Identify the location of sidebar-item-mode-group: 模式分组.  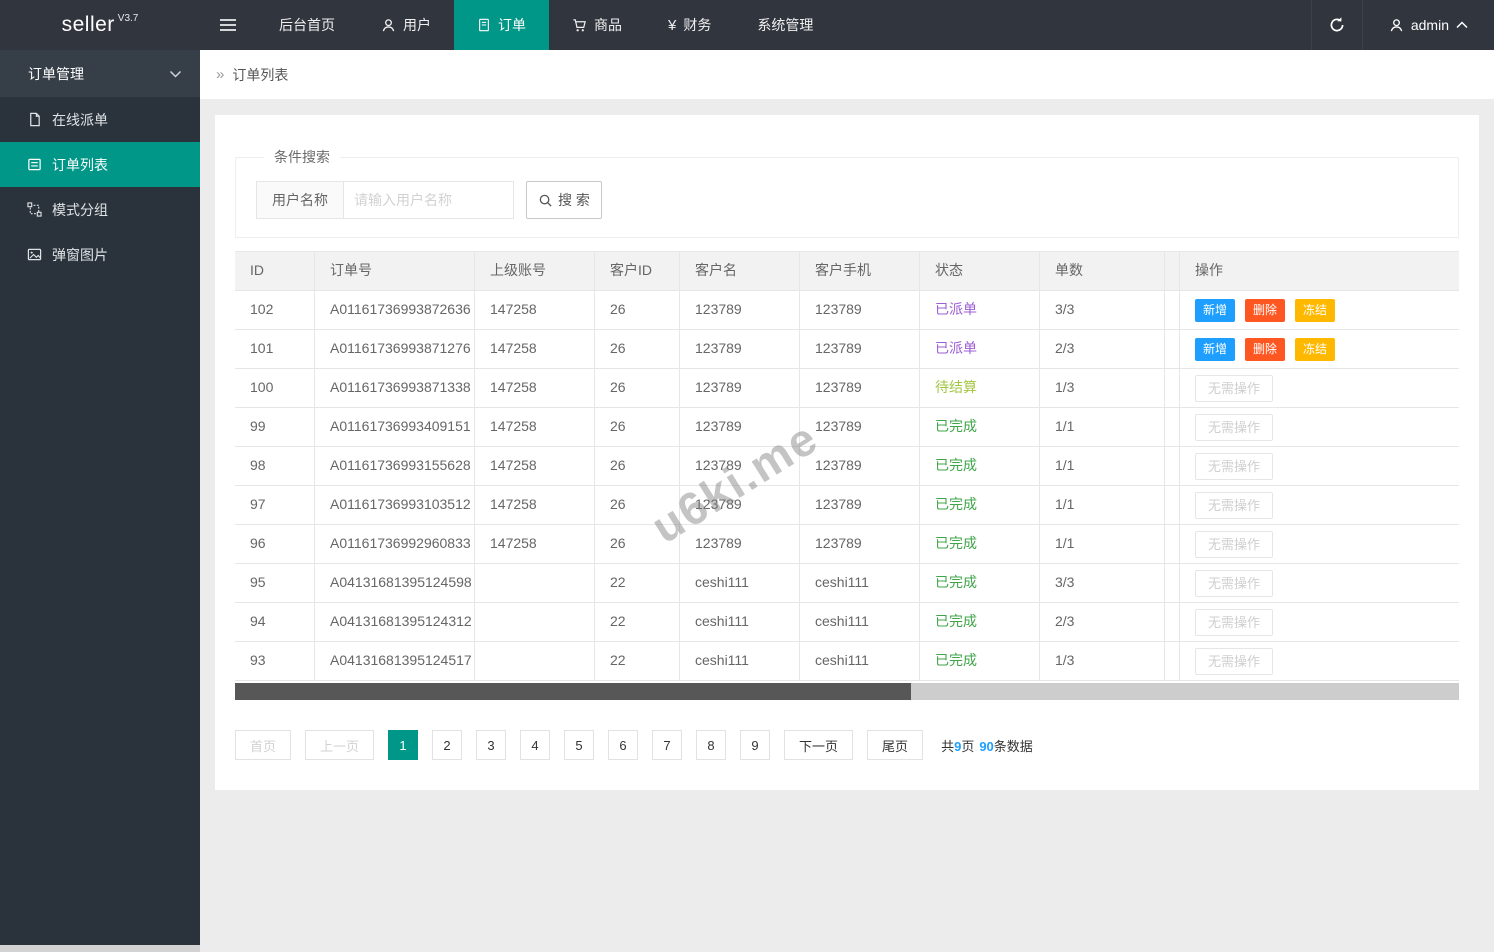
(100, 209).